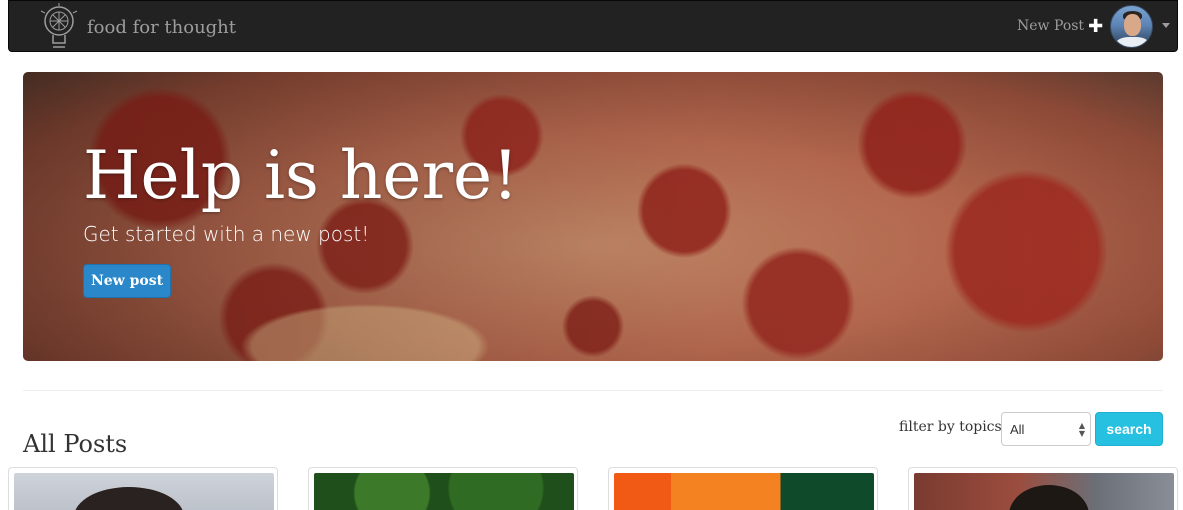  Describe the element at coordinates (593, 26) in the screenshot. I see `top-navbar: food for thought New Post ✚` at that location.